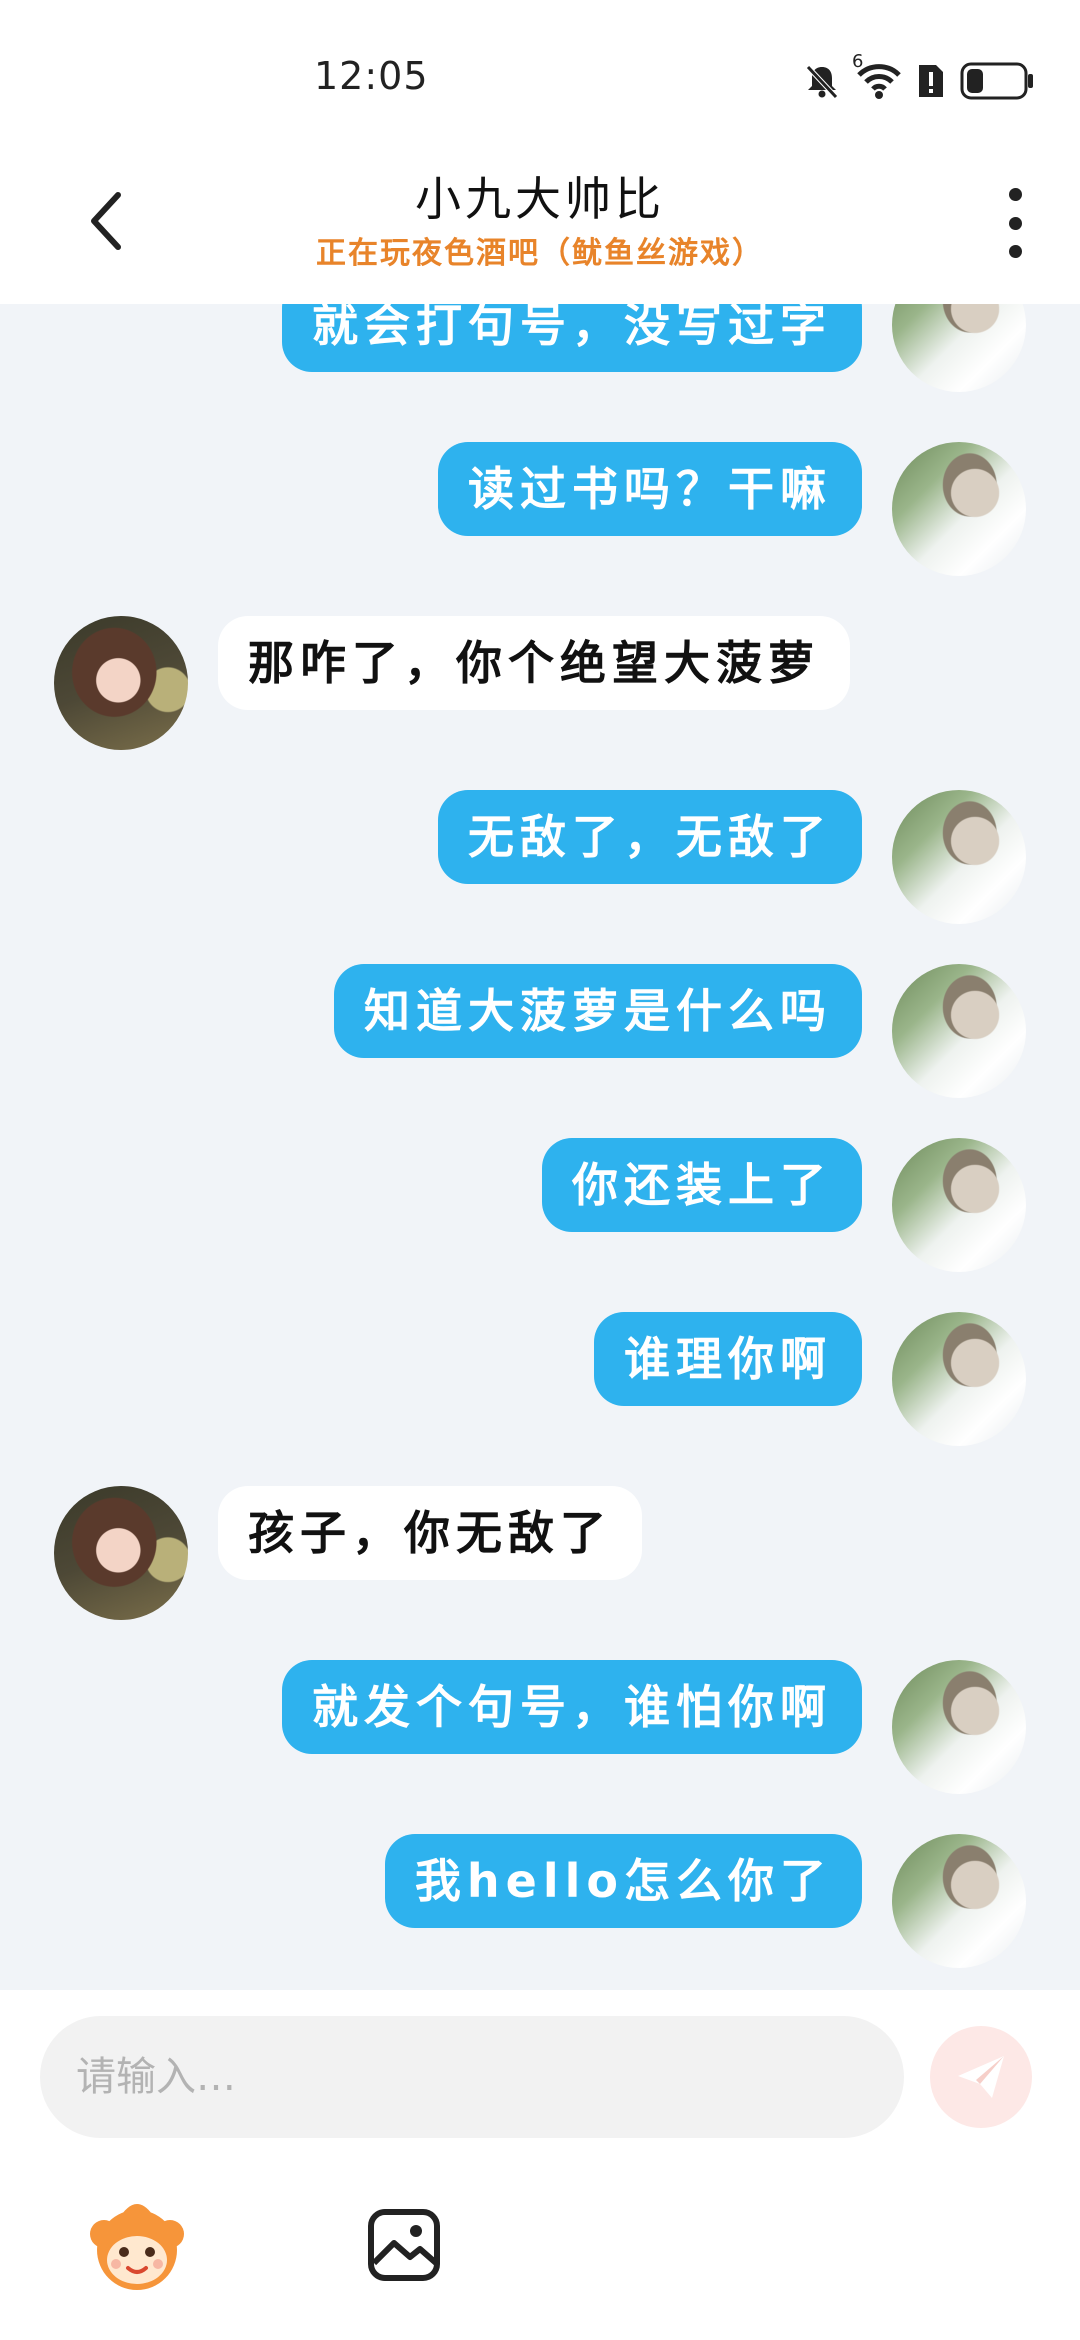 The image size is (1080, 2340). I want to click on mascot-face-icon, so click(137, 2247).